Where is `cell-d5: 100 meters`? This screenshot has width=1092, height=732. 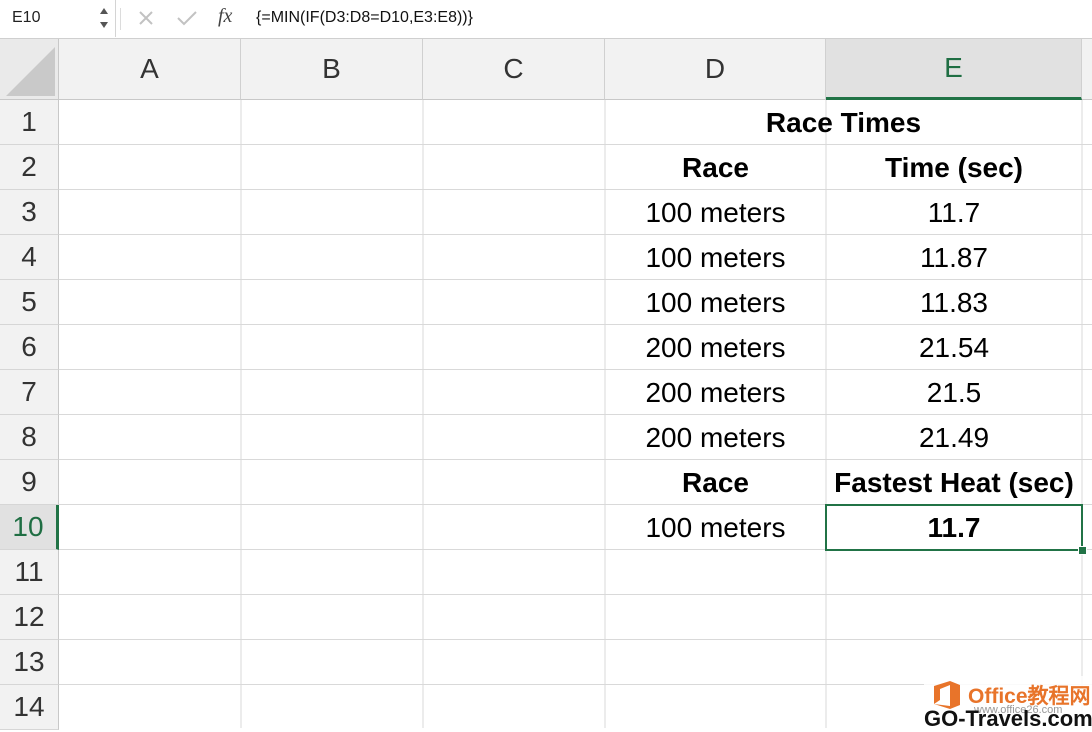
cell-d5: 100 meters is located at coordinates (715, 303).